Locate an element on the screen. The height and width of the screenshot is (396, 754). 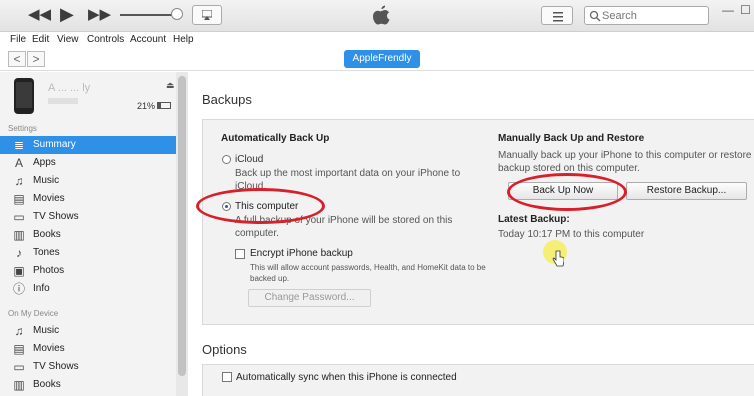
annotation-oval-back-up-now is located at coordinates (567, 192).